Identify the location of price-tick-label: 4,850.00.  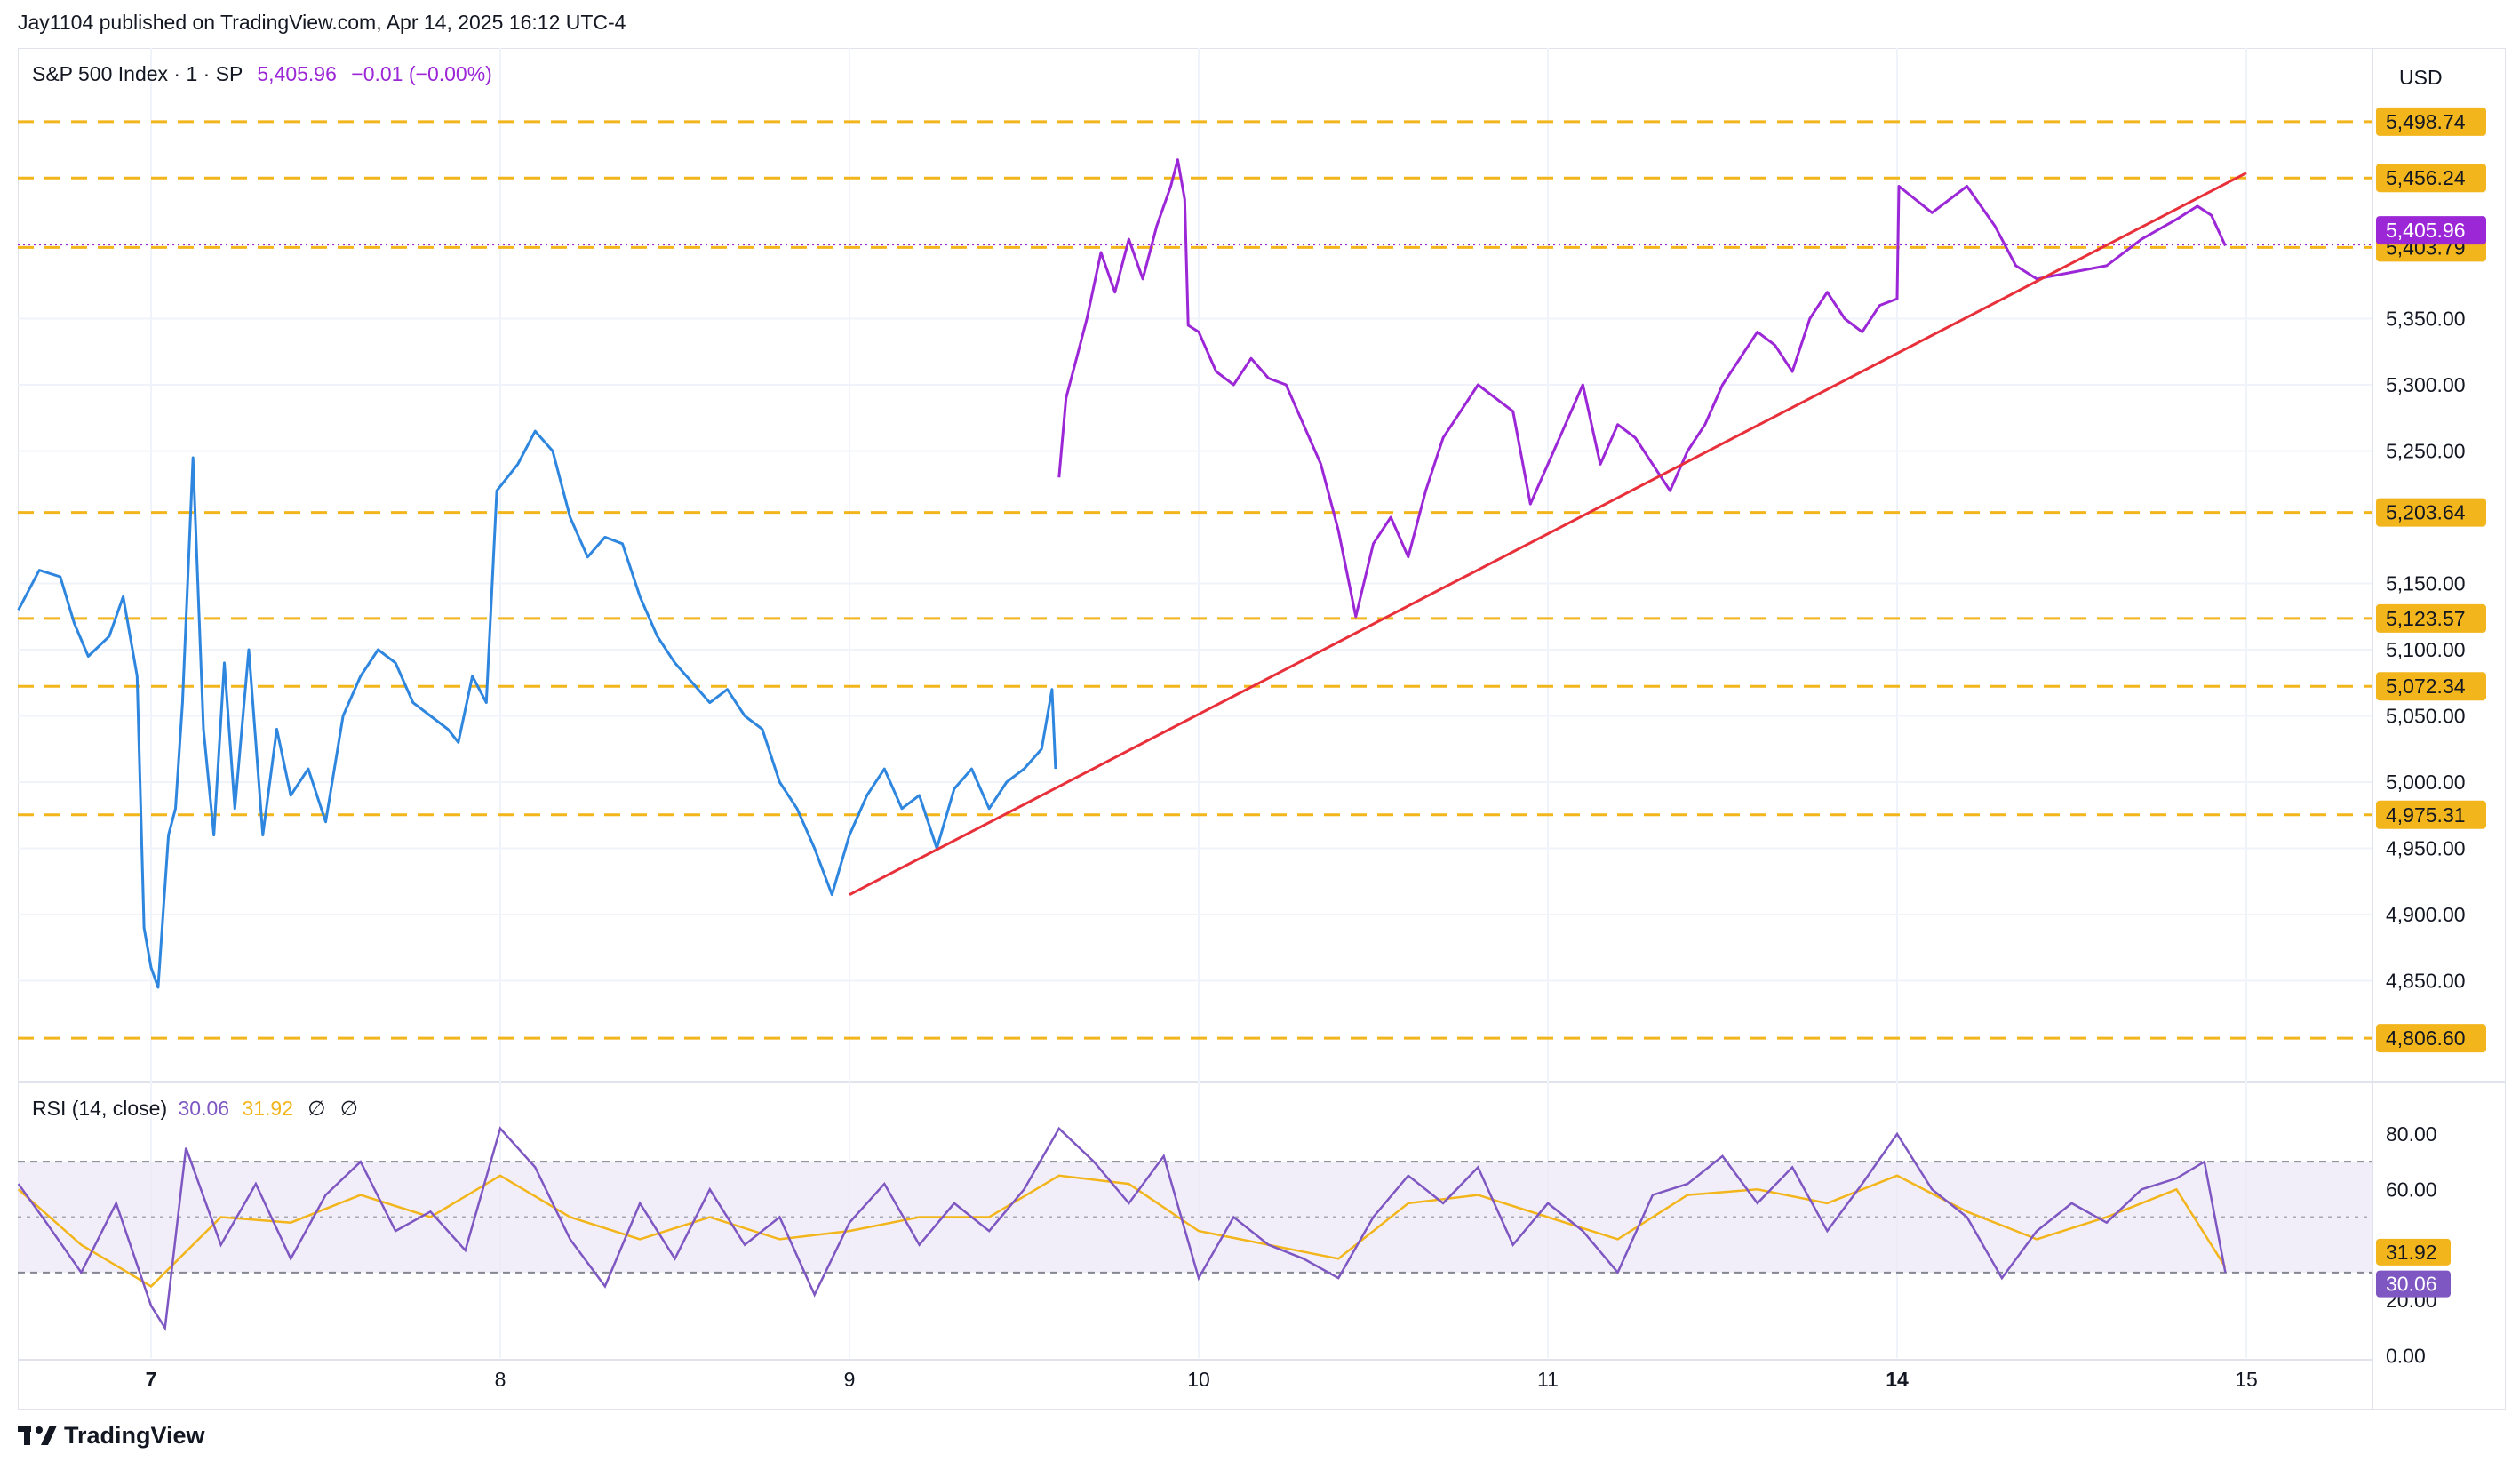
(2426, 982).